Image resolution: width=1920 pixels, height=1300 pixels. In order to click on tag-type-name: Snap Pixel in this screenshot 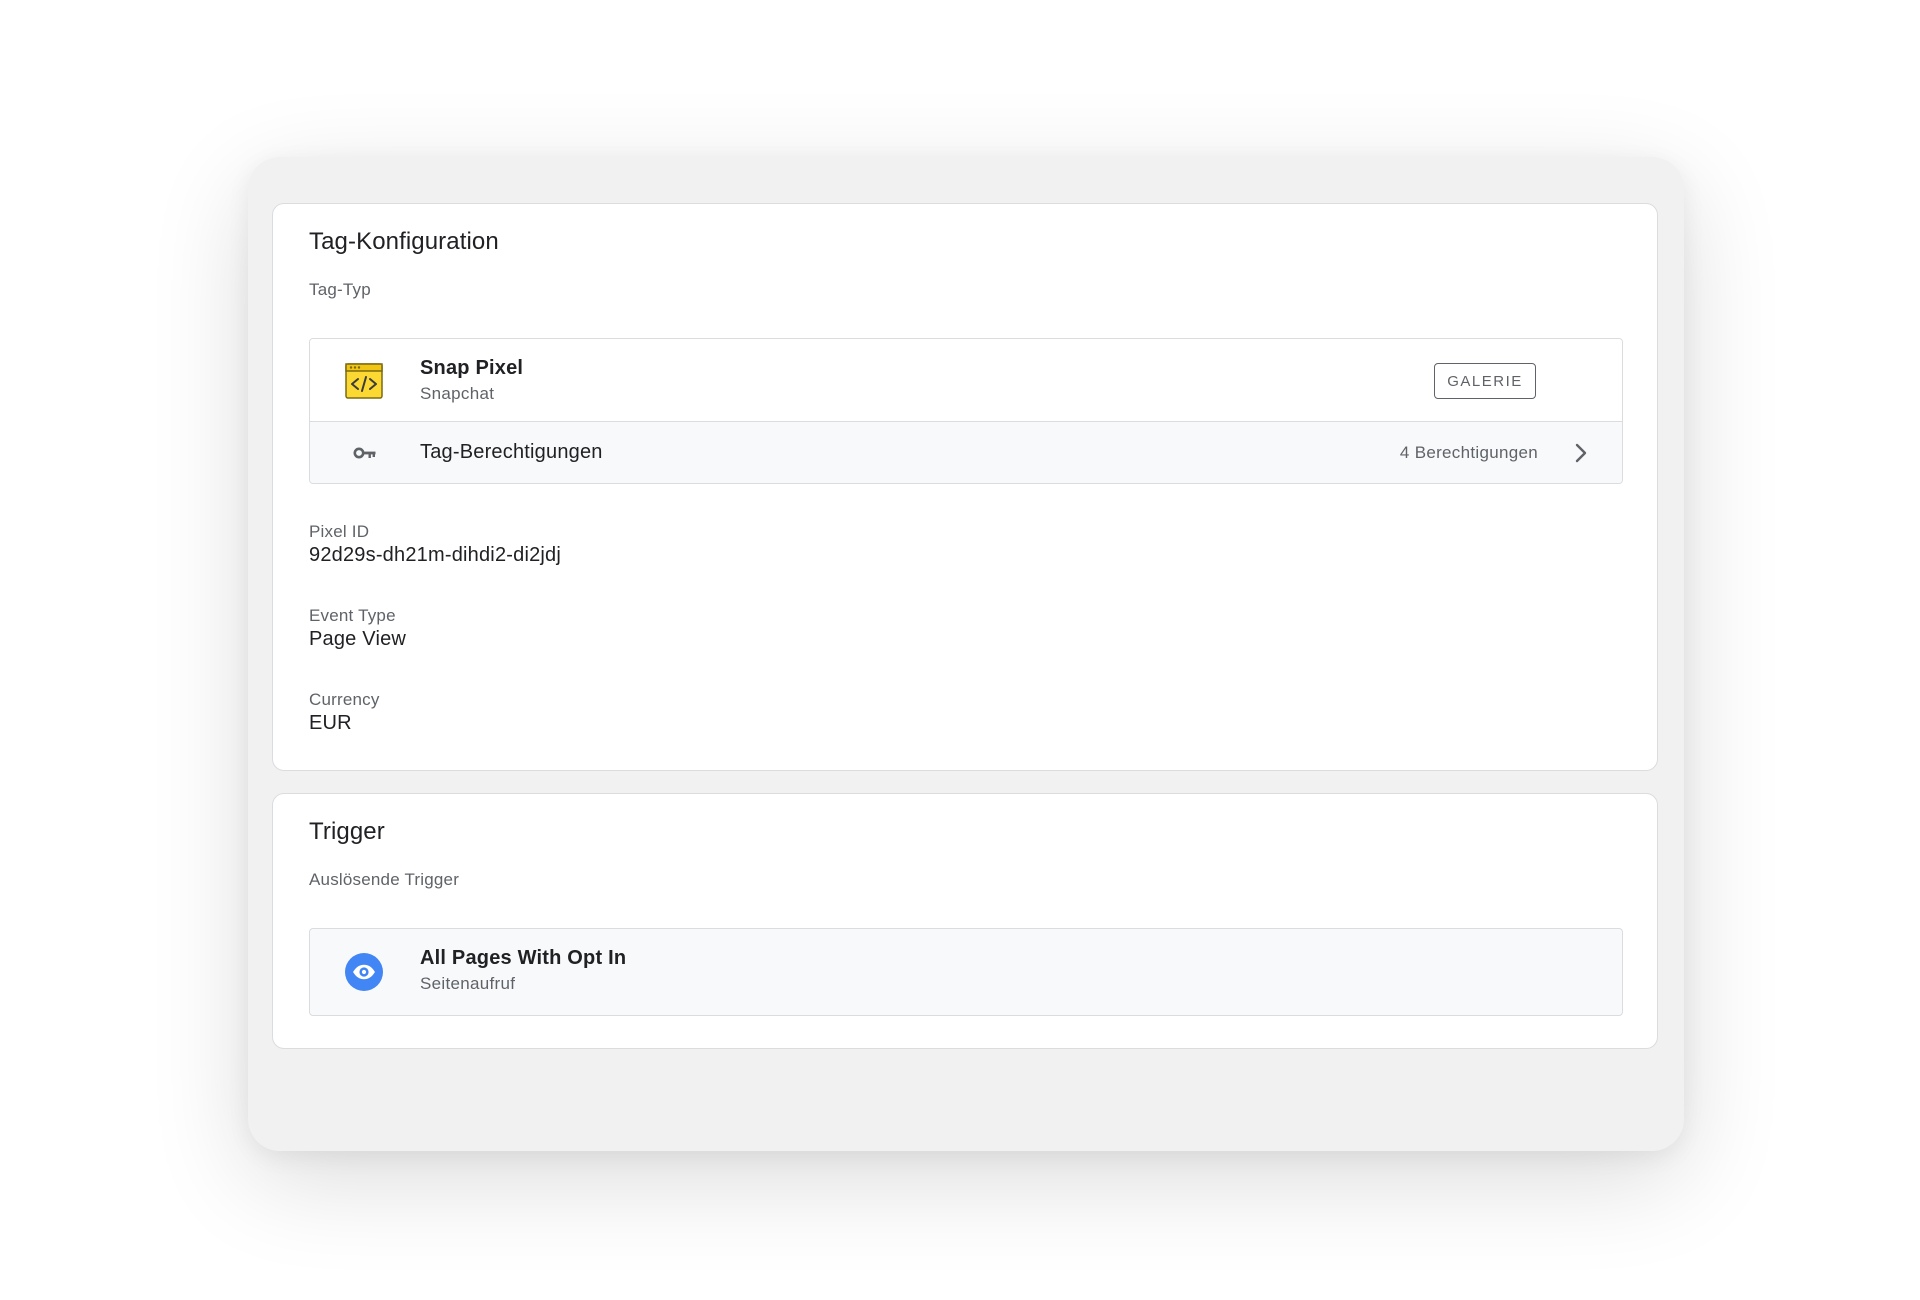, I will do `click(472, 368)`.